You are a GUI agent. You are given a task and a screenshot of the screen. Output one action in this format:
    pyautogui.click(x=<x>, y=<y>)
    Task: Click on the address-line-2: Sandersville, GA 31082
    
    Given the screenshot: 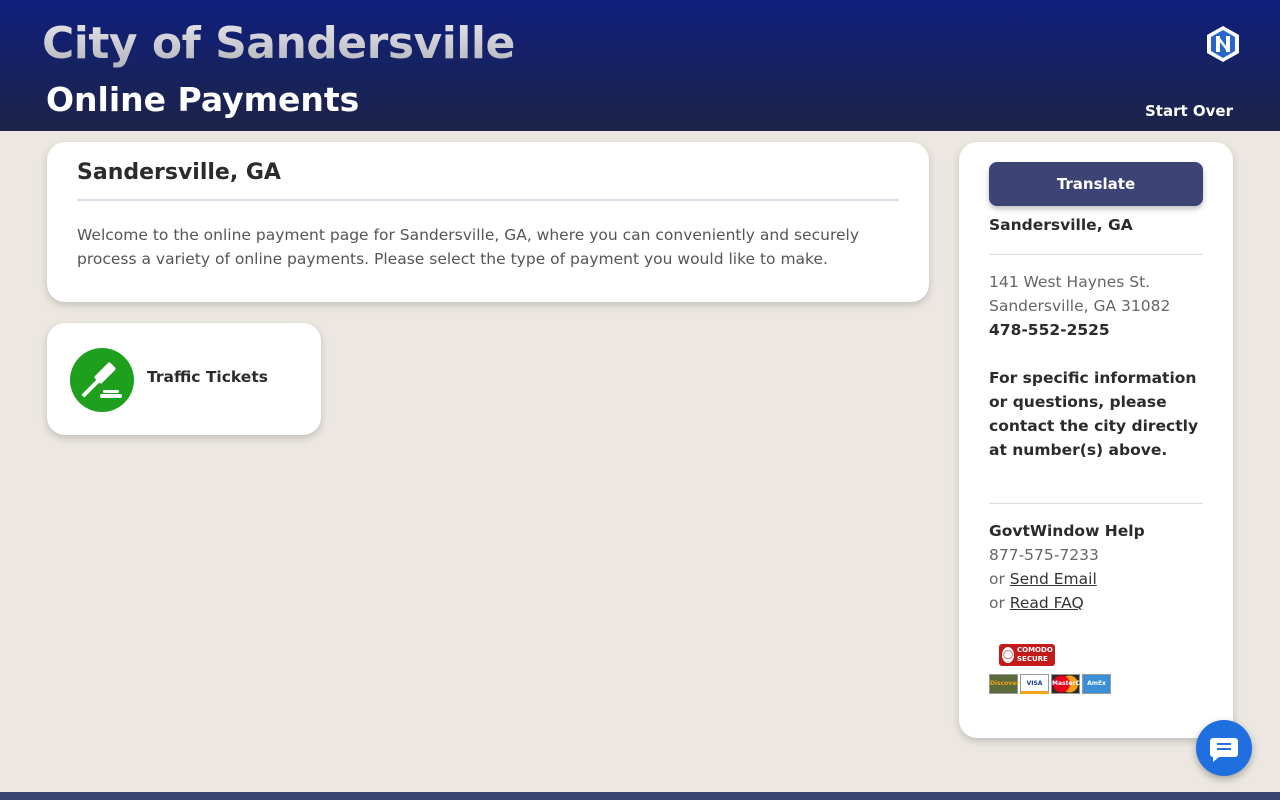 What is the action you would take?
    pyautogui.click(x=1080, y=306)
    